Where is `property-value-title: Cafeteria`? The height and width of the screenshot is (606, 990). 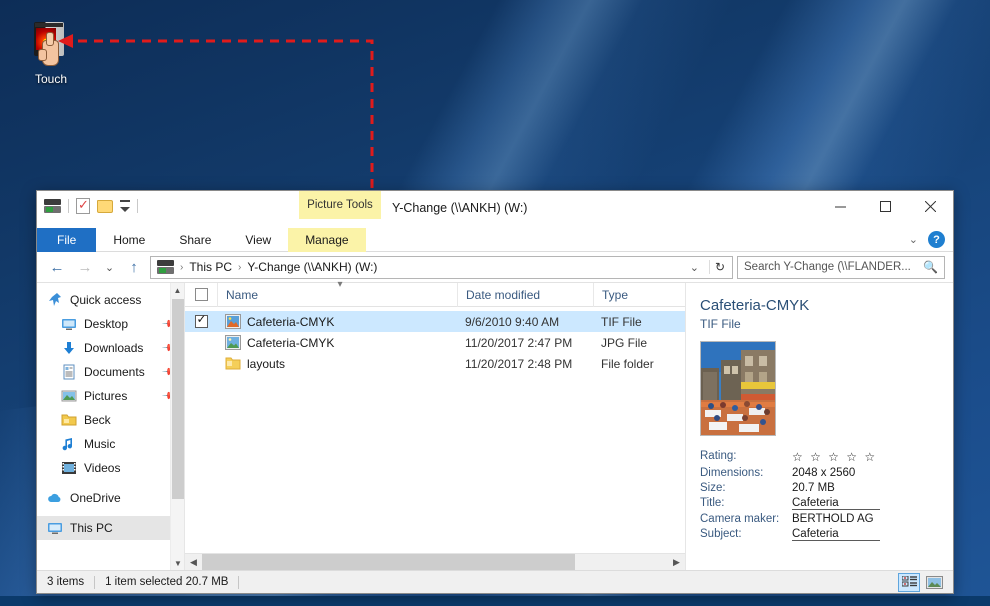
property-value-title: Cafeteria is located at coordinates (864, 503).